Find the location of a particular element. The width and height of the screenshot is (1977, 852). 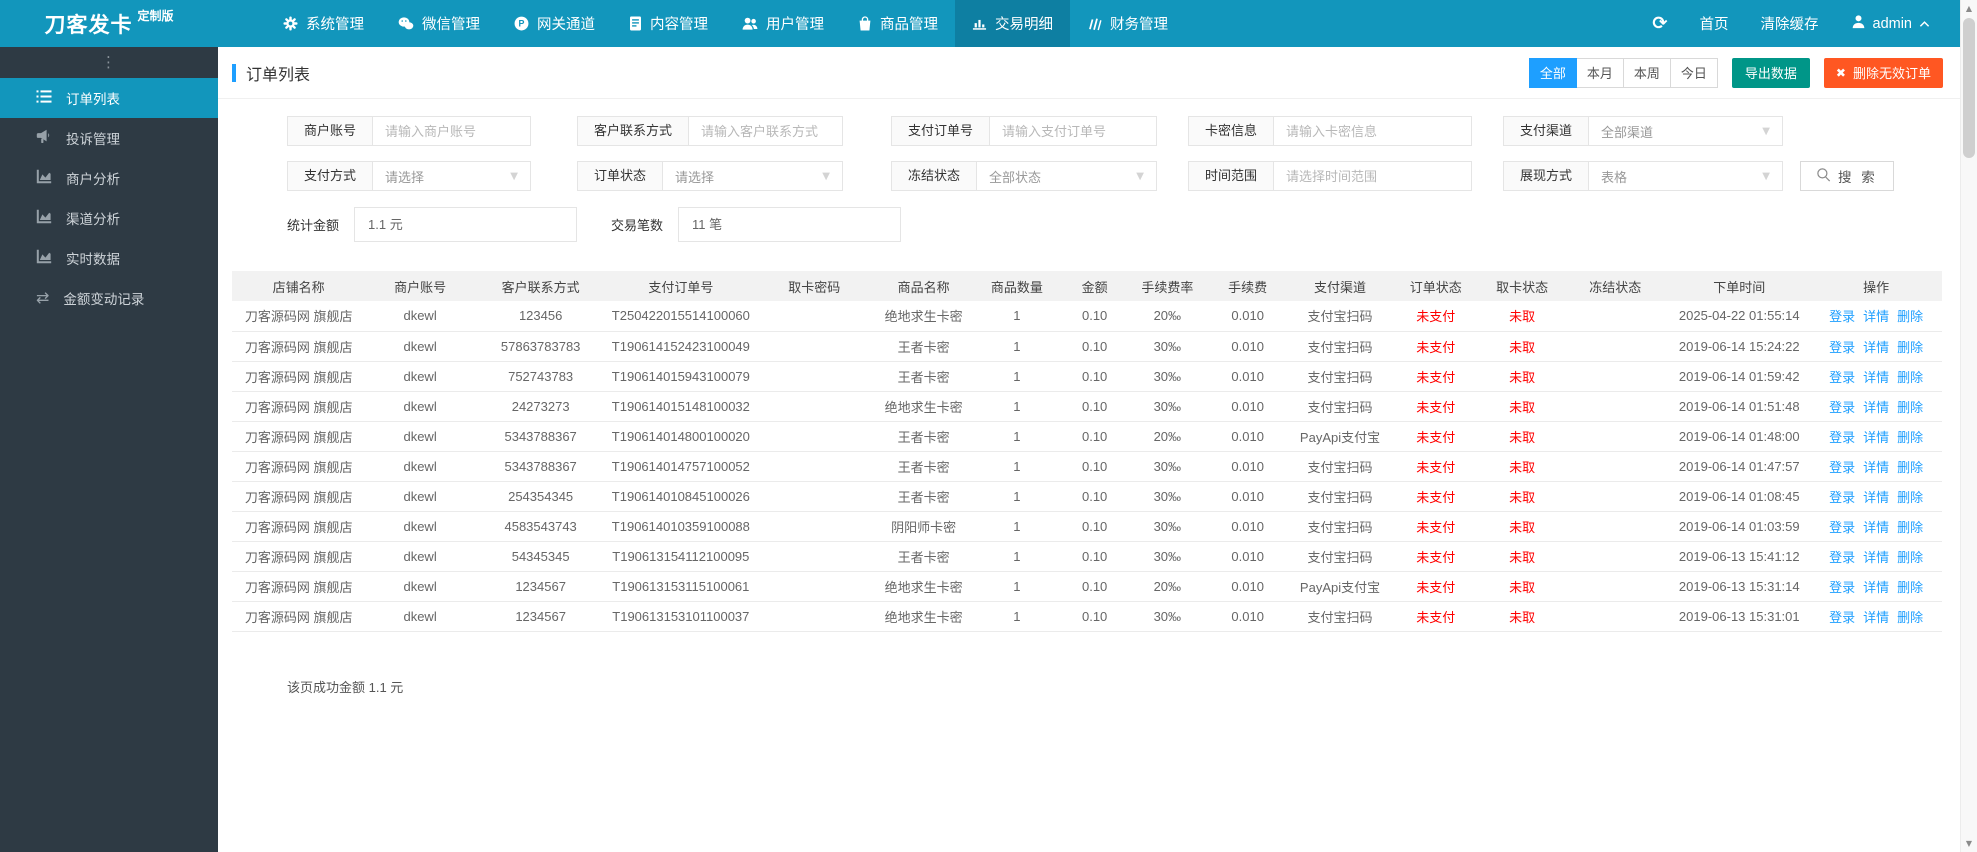

clear-cache-link: 清除缓存 is located at coordinates (1790, 23).